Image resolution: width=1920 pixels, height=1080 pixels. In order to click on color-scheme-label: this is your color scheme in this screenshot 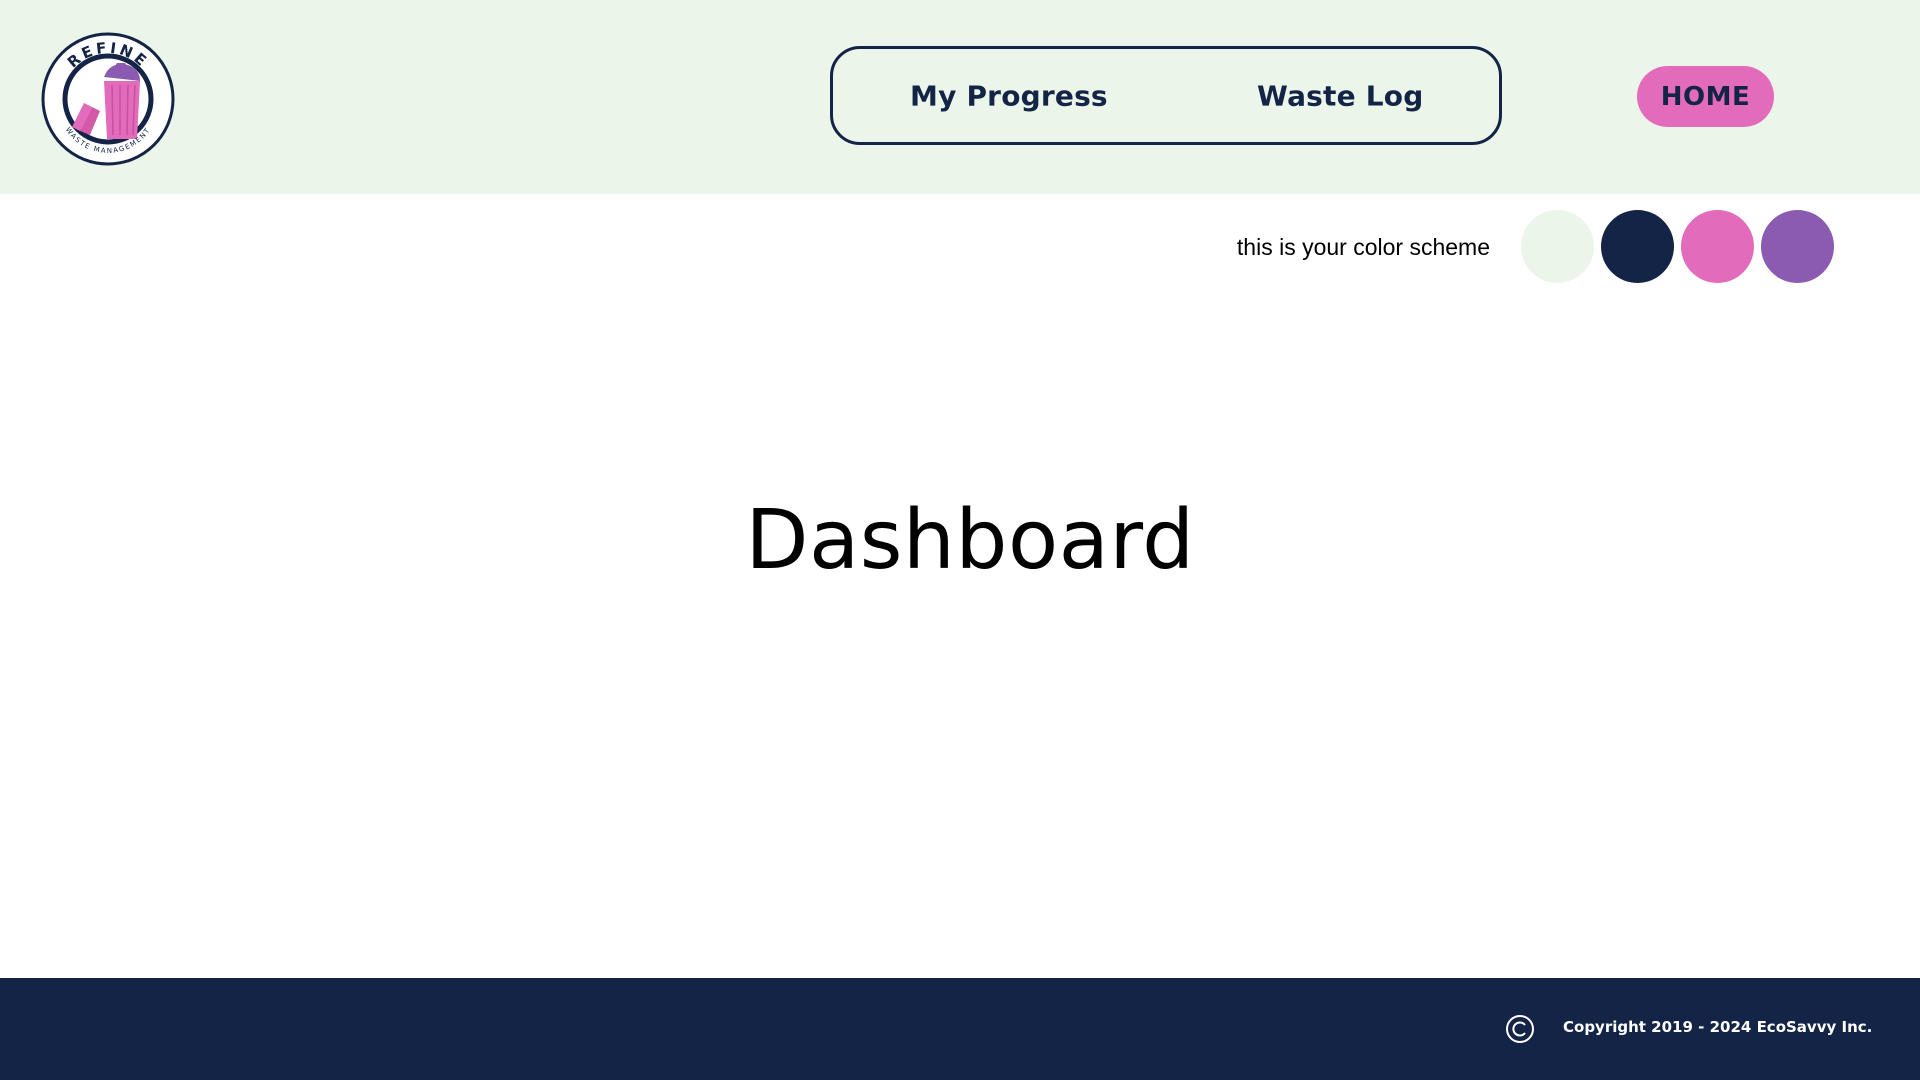, I will do `click(1363, 247)`.